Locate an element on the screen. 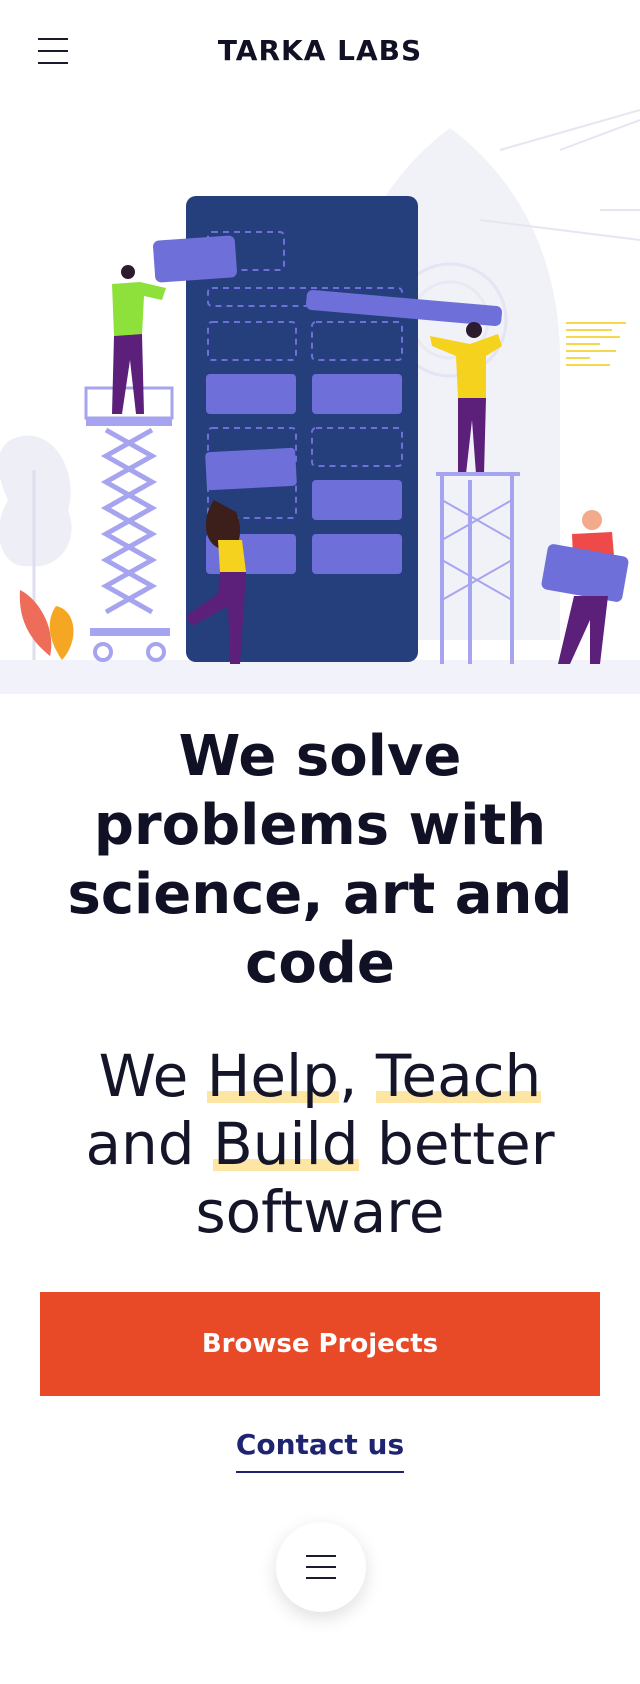 The height and width of the screenshot is (1684, 640). contact-link-container: Contact us is located at coordinates (320, 1450).